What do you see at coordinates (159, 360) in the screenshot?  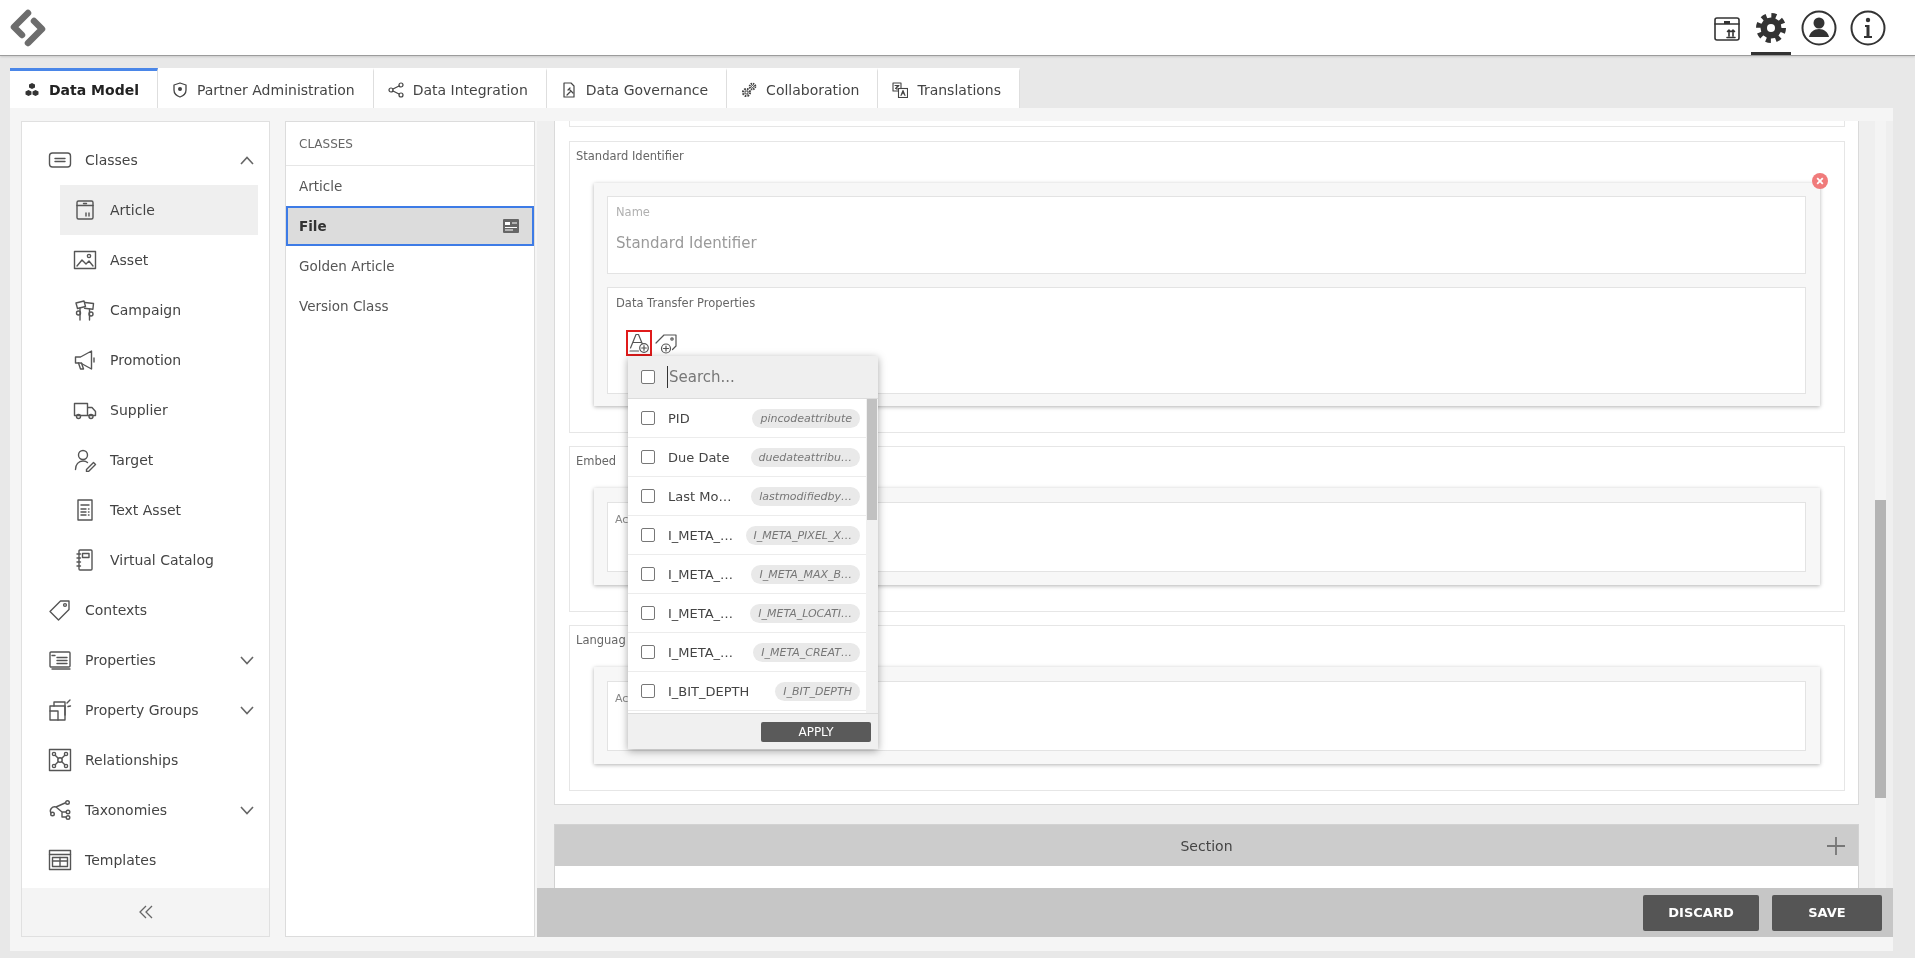 I see `sidebar-item: Promotion` at bounding box center [159, 360].